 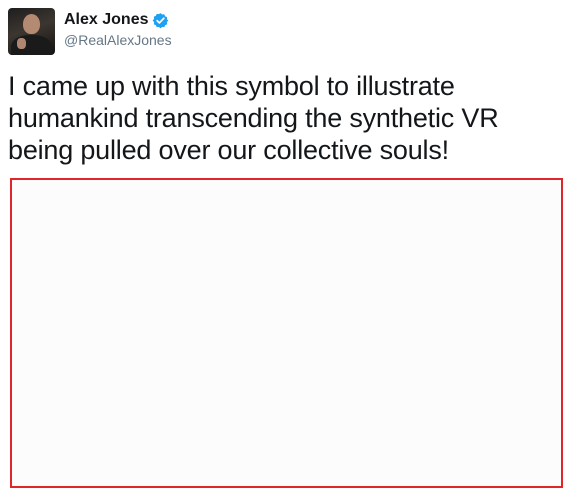 I want to click on tweet-header: Alex Jones @RealAlexJones, so click(x=90, y=32).